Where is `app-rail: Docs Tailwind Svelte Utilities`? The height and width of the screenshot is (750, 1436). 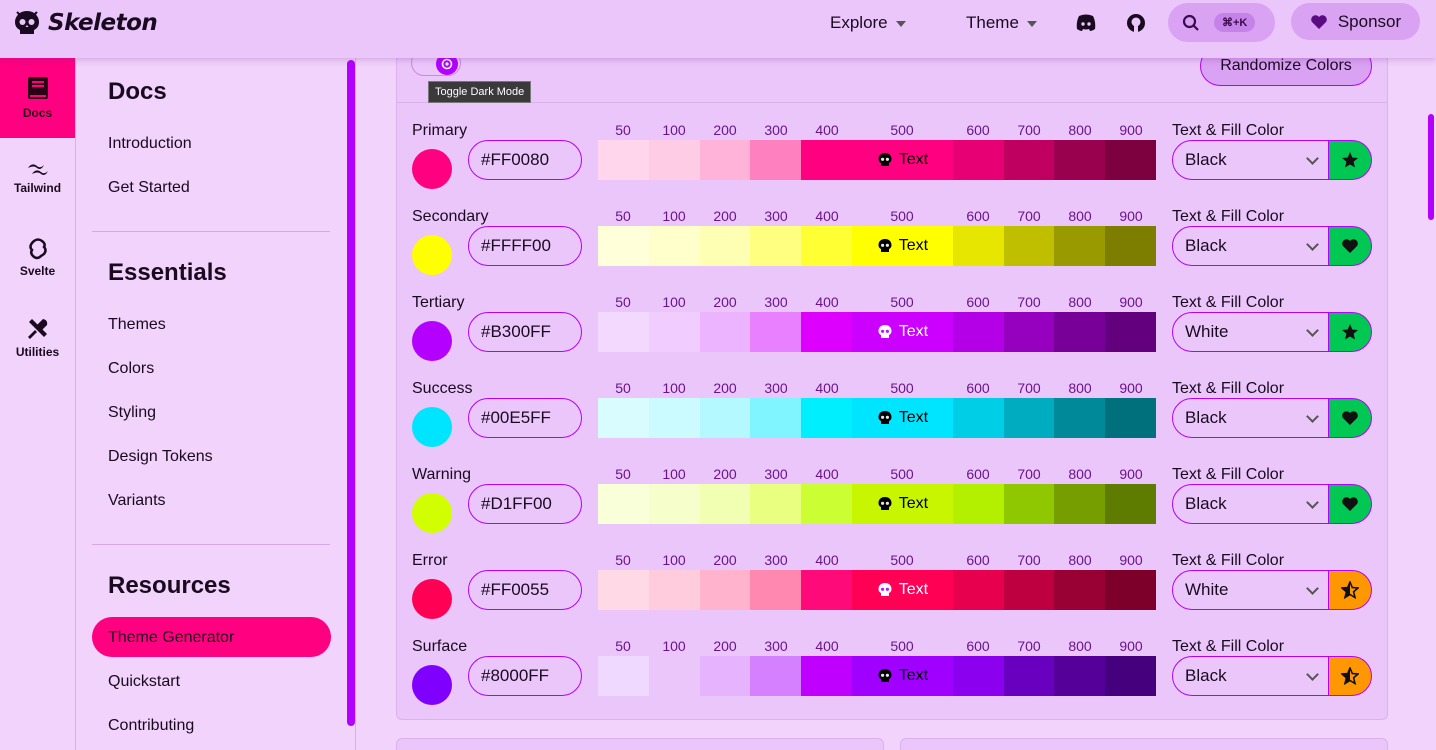 app-rail: Docs Tailwind Svelte Utilities is located at coordinates (38, 404).